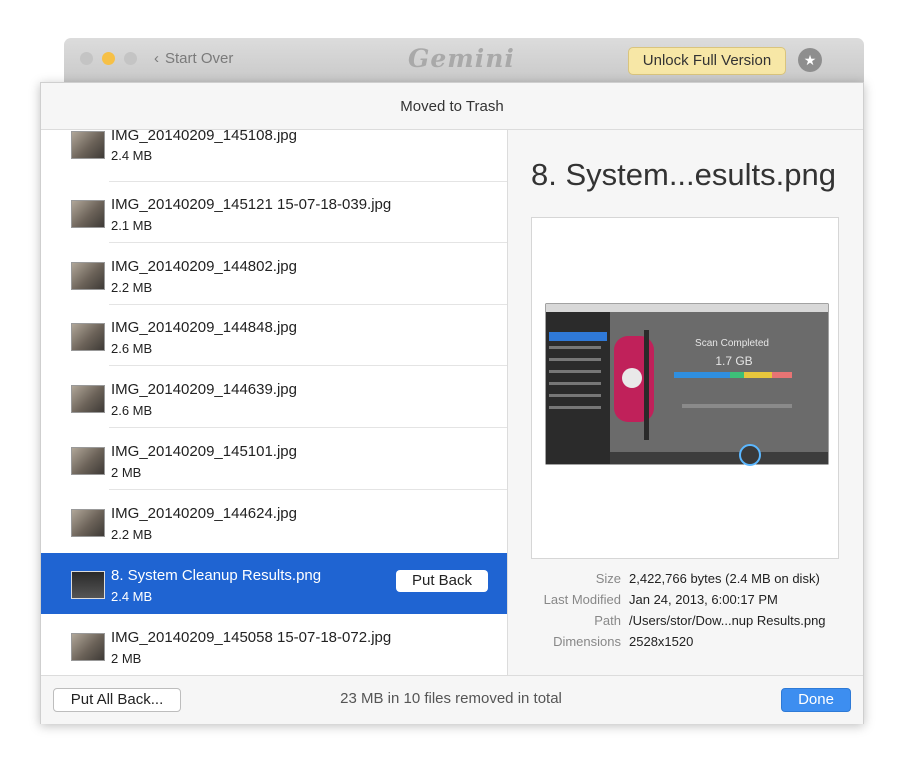  Describe the element at coordinates (204, 451) in the screenshot. I see `file-name: IMG_20140209_145101.jpg` at that location.